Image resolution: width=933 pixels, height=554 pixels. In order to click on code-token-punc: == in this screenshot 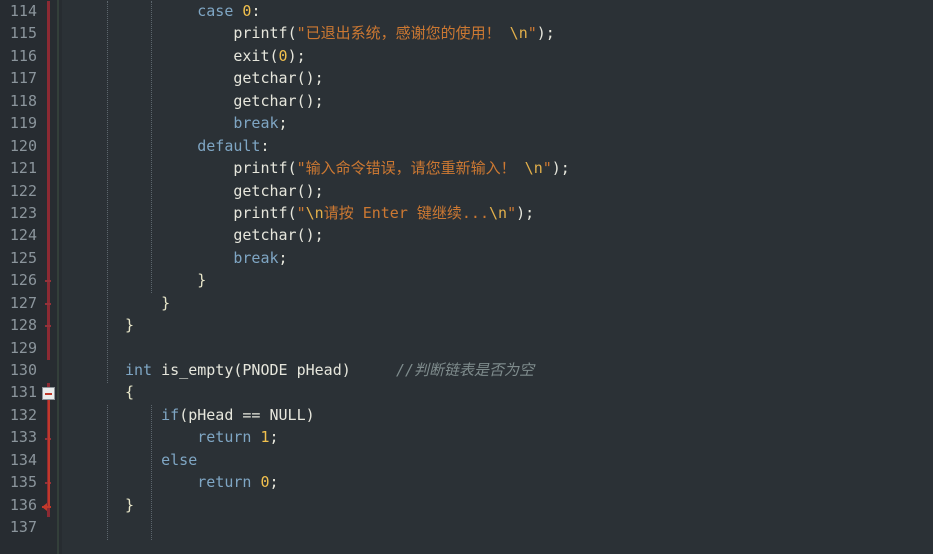, I will do `click(251, 414)`.